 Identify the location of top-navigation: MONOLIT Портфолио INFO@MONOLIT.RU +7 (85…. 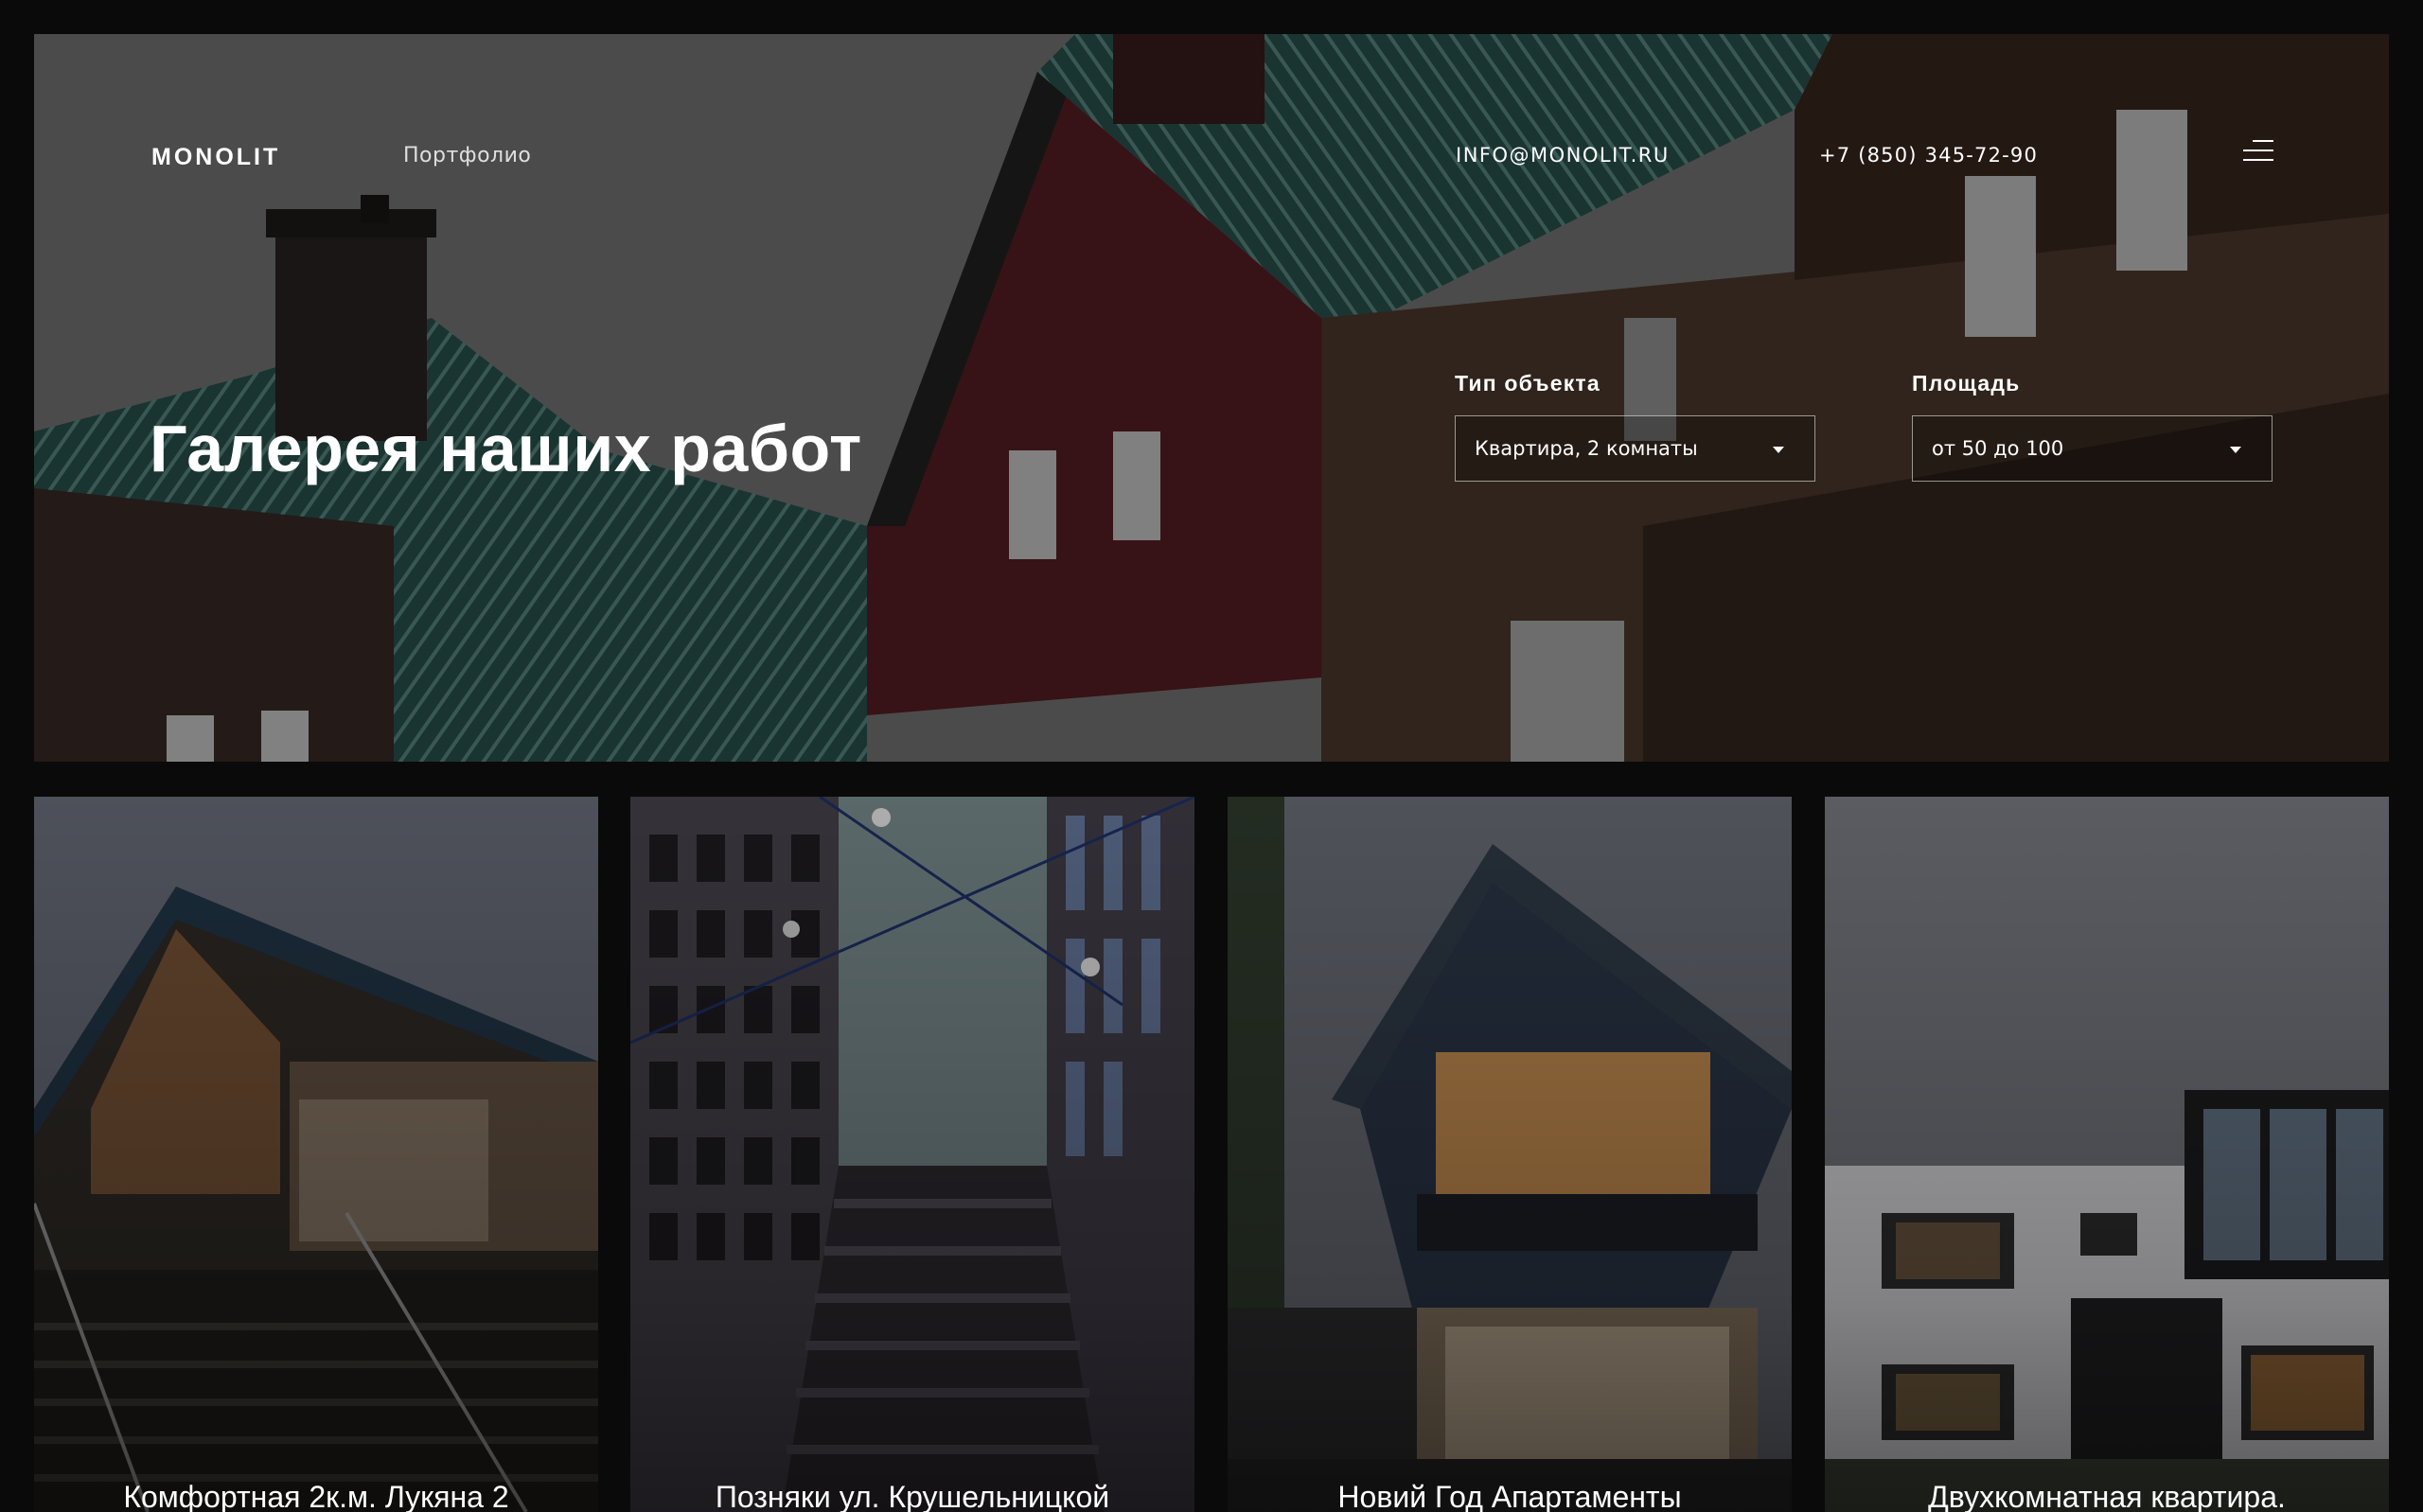
(1211, 129).